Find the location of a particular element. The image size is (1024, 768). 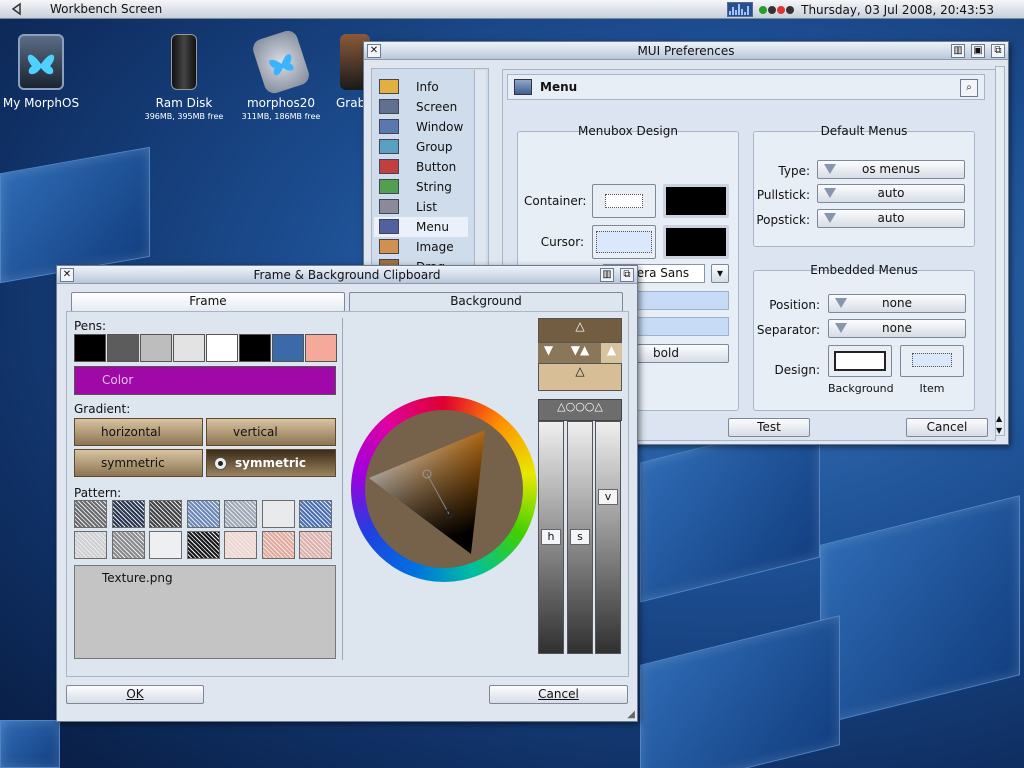

tab-frame: Frame is located at coordinates (208, 302).